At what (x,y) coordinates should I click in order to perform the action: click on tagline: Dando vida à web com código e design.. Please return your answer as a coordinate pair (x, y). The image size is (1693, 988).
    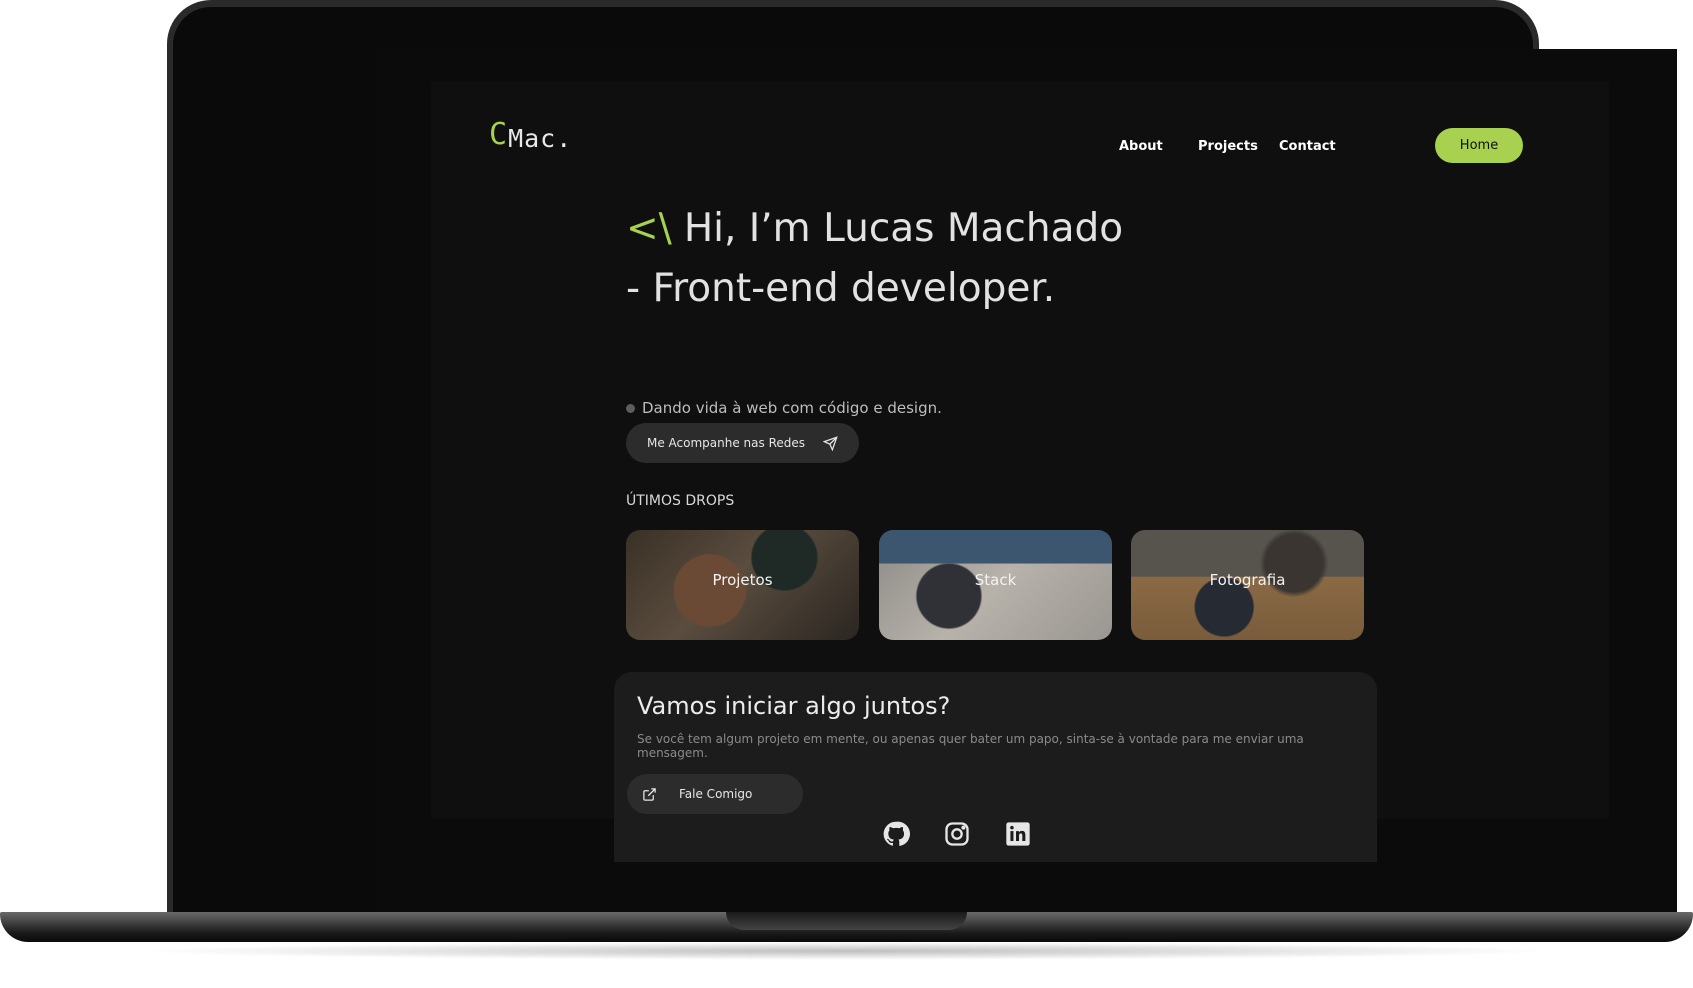
    Looking at the image, I should click on (784, 408).